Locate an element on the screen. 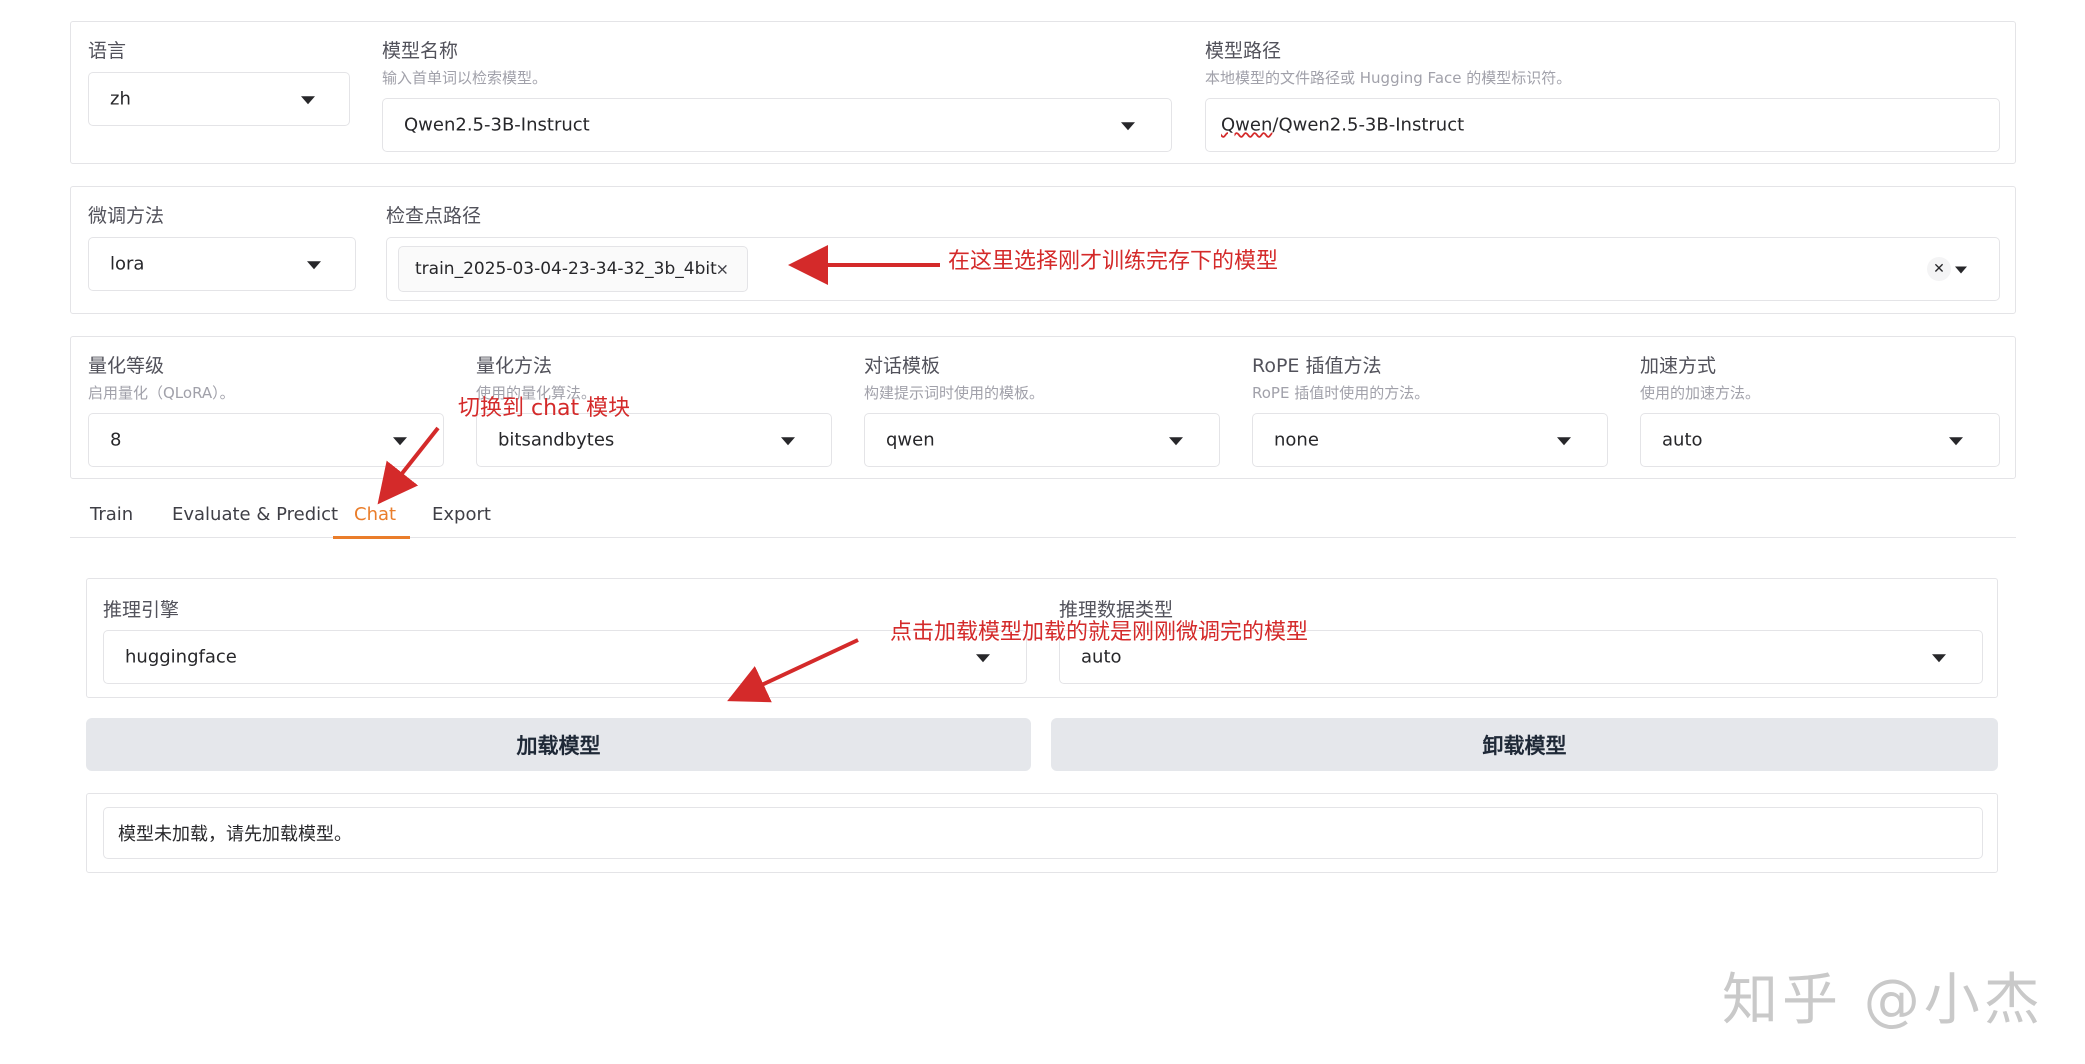 Image resolution: width=2085 pixels, height=1064 pixels. finetune-method-dropdown: lora is located at coordinates (222, 264).